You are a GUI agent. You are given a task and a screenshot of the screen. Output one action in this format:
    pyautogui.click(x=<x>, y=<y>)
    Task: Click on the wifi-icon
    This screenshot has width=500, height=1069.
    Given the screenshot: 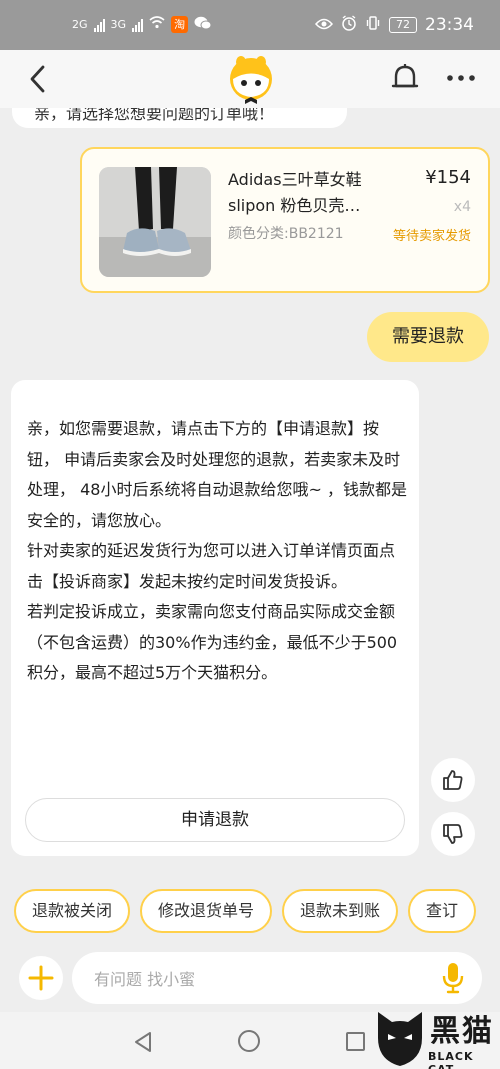 What is the action you would take?
    pyautogui.click(x=157, y=24)
    